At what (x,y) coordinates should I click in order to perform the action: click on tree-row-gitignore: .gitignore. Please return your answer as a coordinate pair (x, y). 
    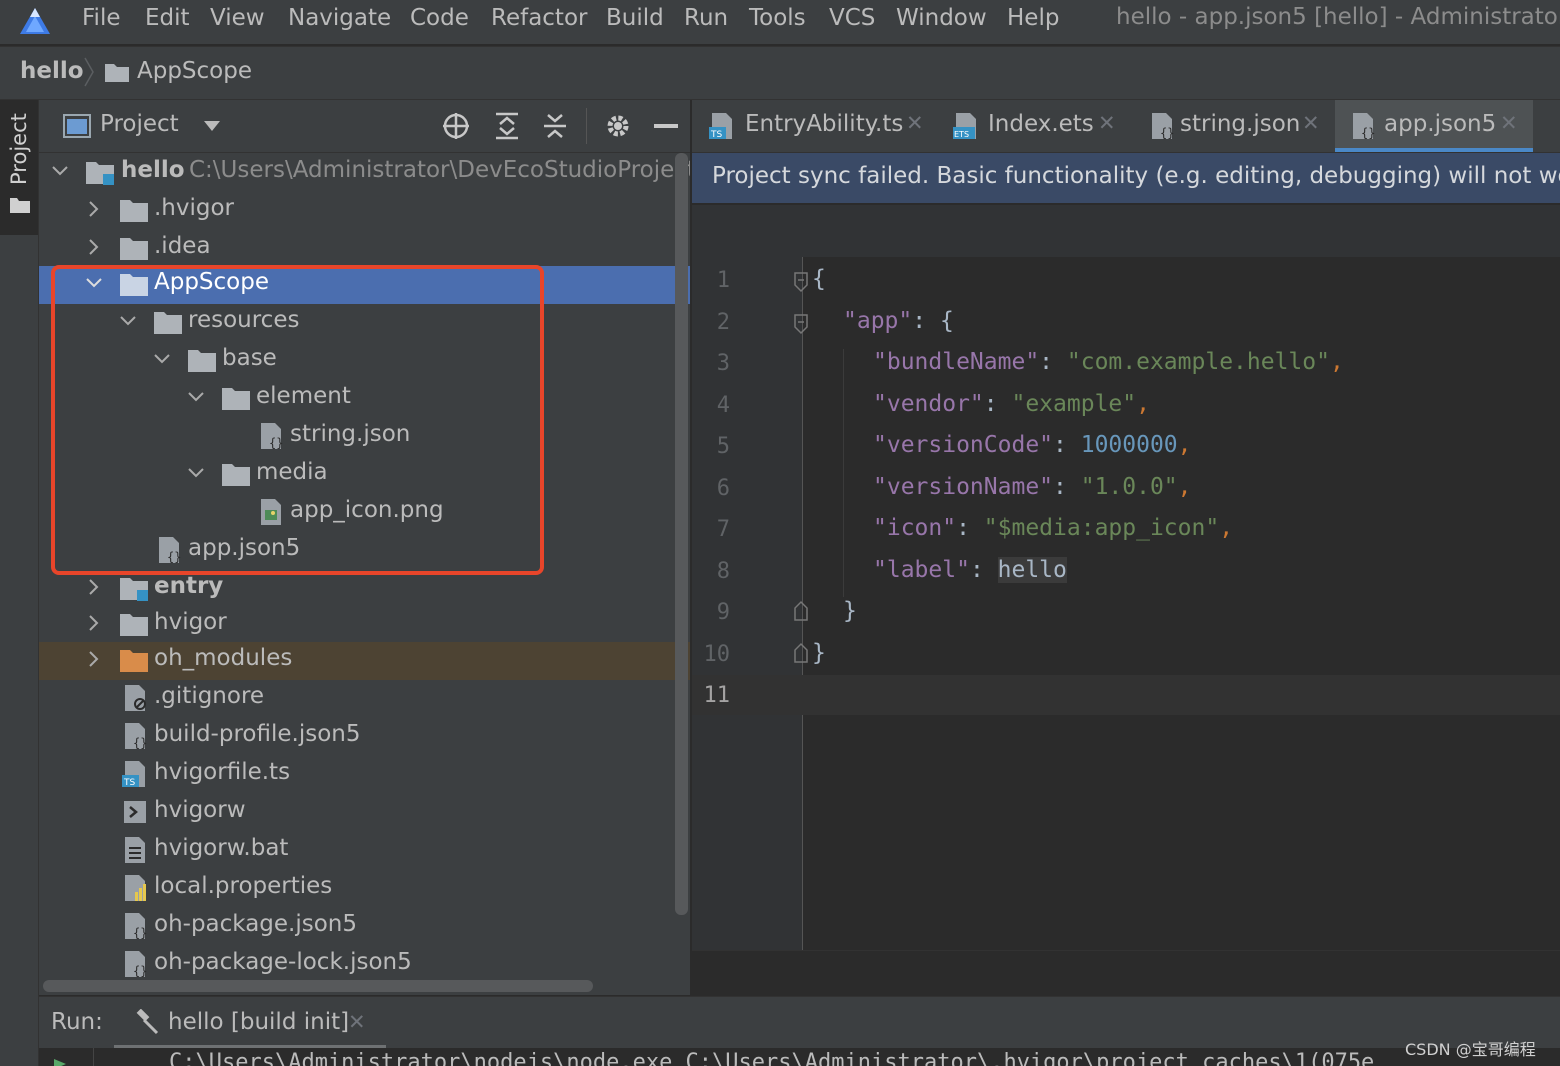
    Looking at the image, I should click on (364, 699).